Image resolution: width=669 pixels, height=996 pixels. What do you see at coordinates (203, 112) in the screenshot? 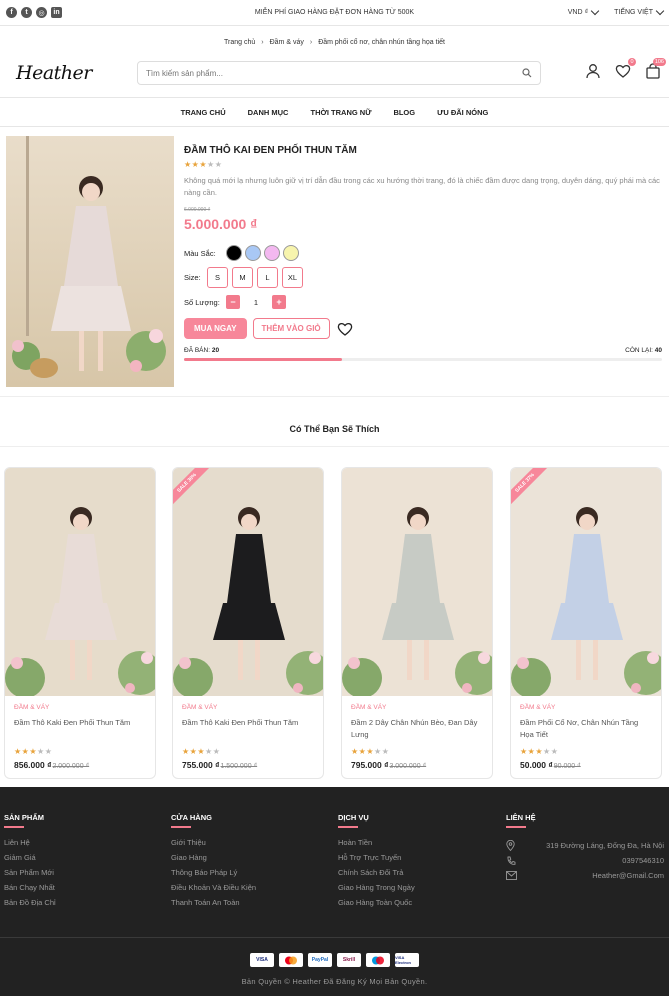
I see `nav-home: TRANG CHỦ` at bounding box center [203, 112].